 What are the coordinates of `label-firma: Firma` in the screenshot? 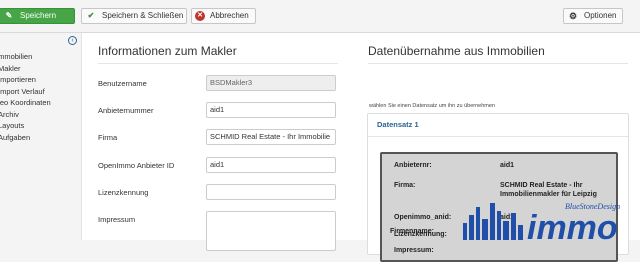 It's located at (108, 137).